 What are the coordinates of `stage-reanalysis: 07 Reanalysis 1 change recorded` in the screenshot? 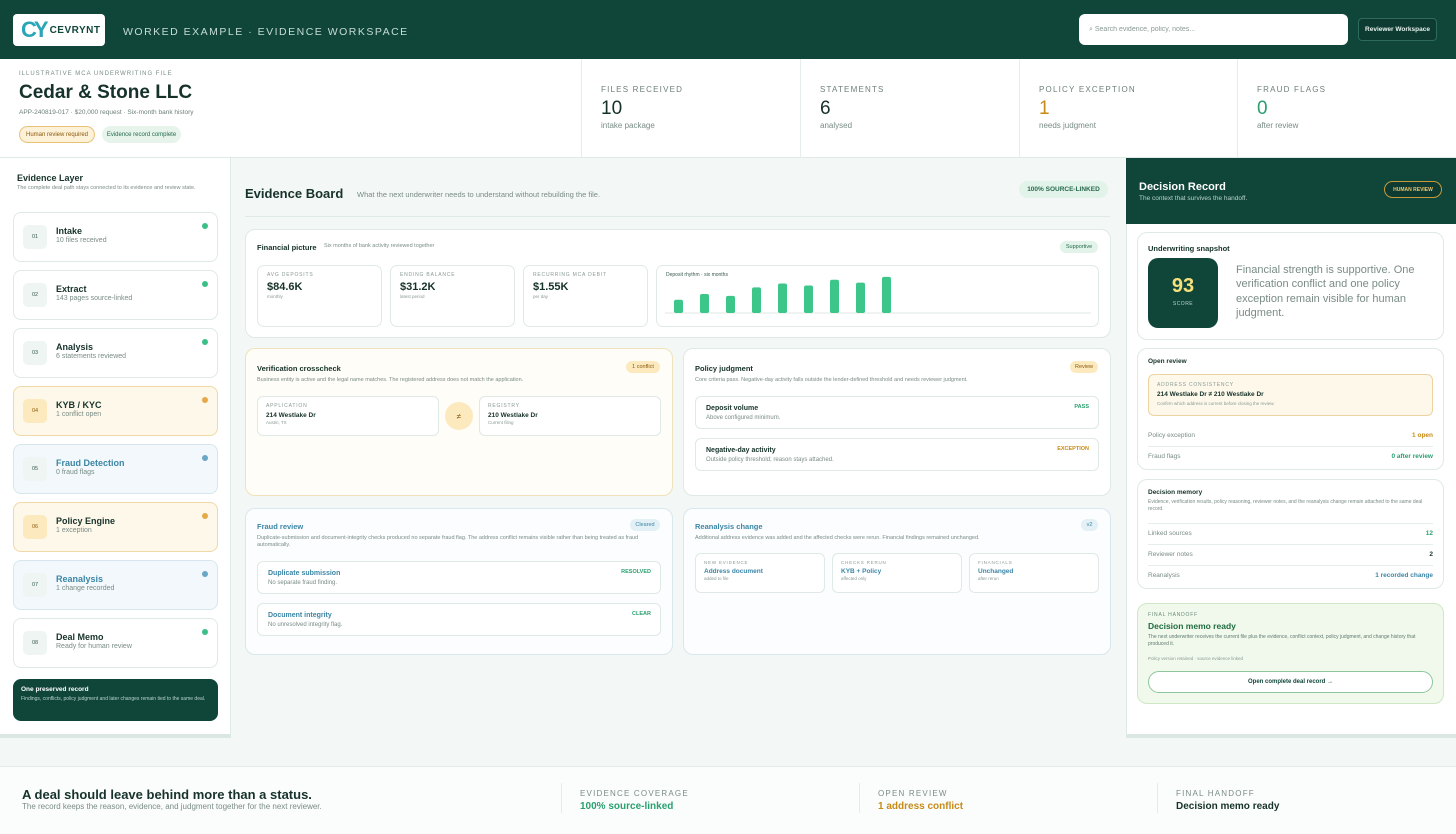 It's located at (115, 585).